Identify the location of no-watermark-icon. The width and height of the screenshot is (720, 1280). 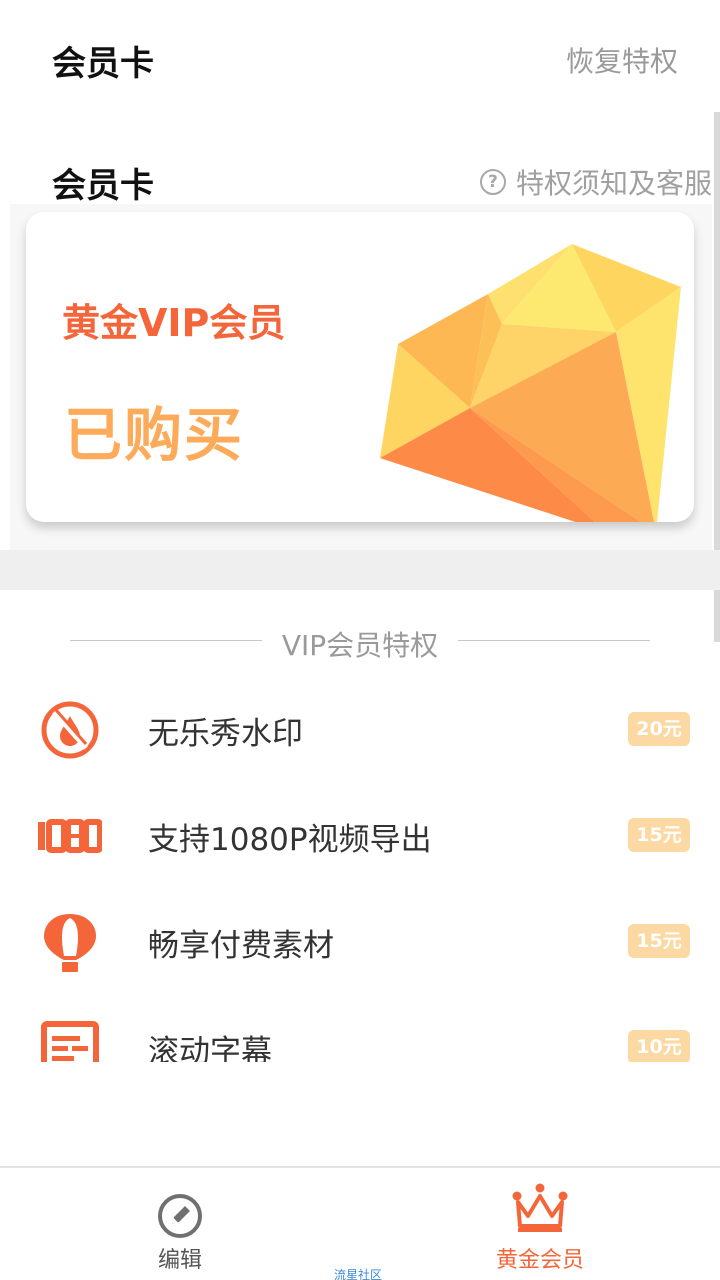
(70, 730).